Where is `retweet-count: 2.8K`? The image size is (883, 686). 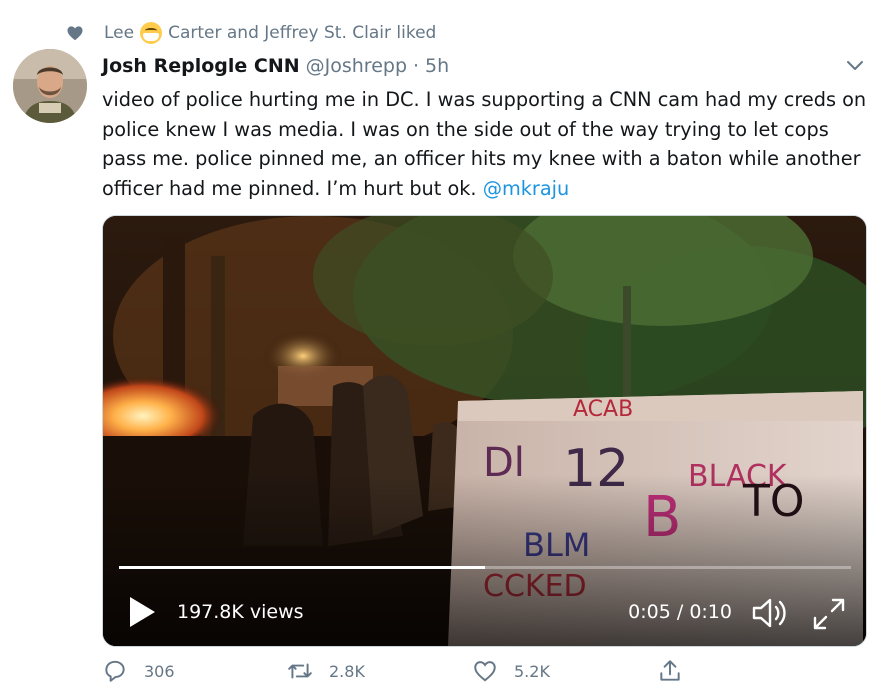
retweet-count: 2.8K is located at coordinates (347, 671).